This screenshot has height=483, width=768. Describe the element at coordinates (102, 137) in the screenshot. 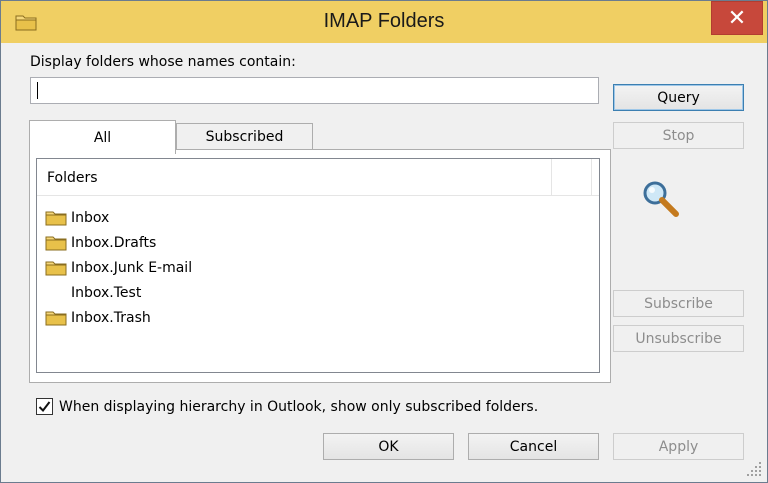

I see `tab-all: All` at that location.